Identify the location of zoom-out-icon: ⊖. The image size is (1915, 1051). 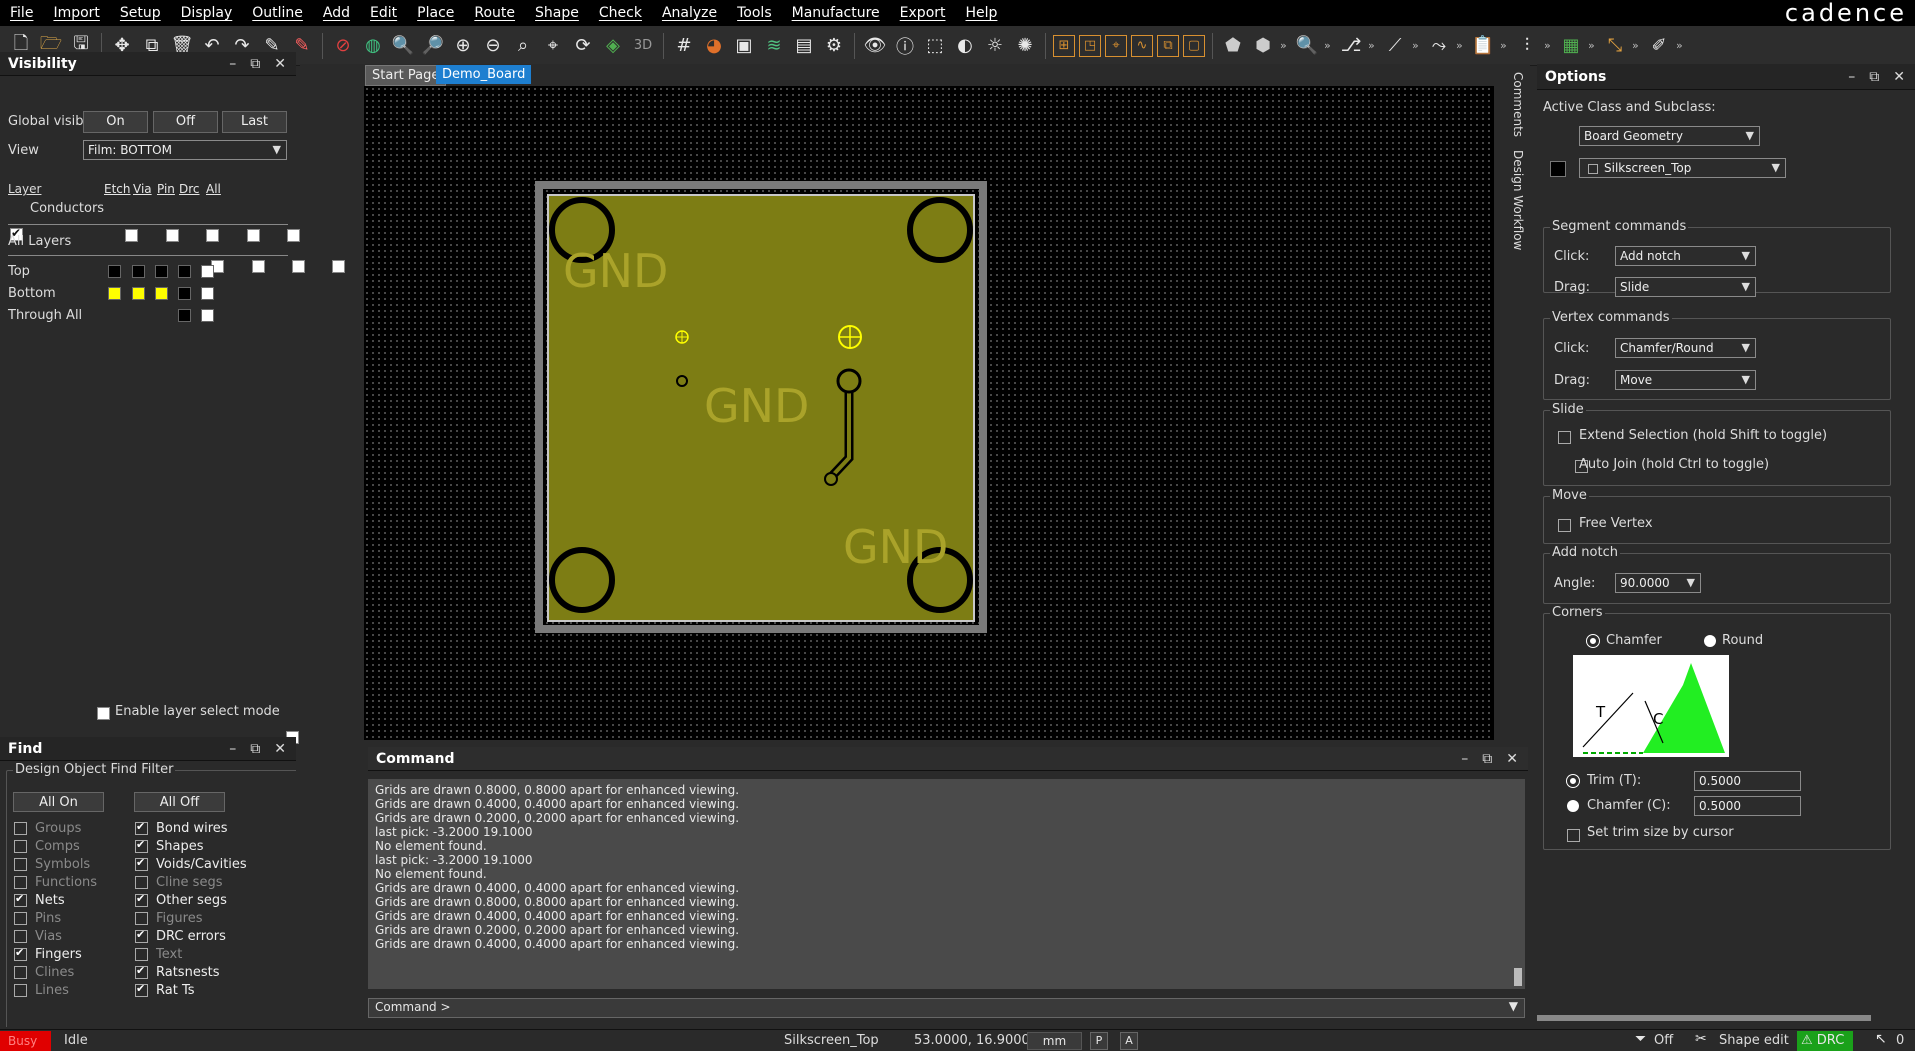
(493, 46).